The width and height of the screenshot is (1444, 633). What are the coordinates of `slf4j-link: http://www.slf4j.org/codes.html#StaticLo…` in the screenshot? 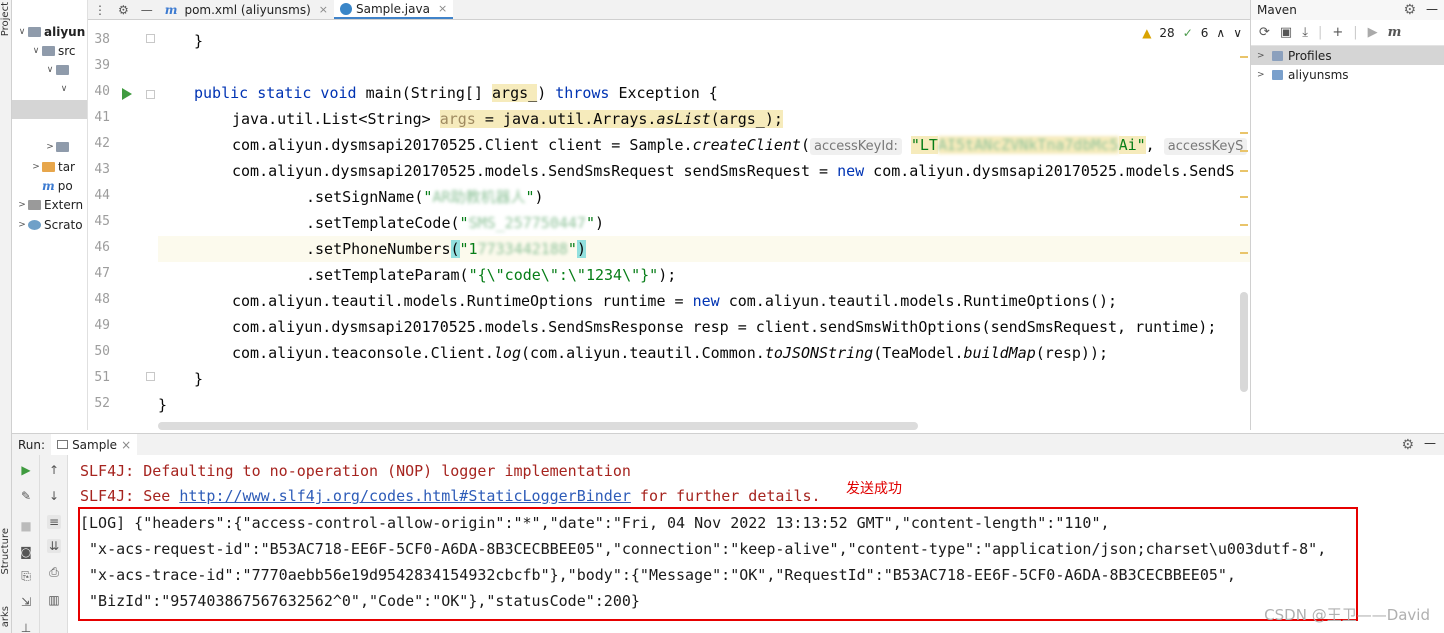 It's located at (405, 496).